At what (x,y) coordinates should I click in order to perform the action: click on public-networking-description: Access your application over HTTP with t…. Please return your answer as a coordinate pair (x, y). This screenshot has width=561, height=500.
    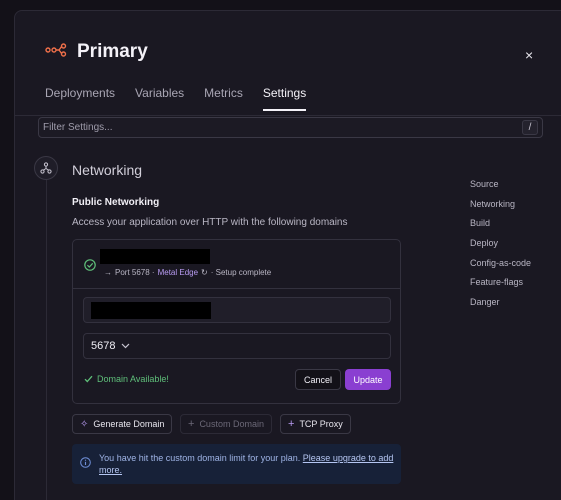
    Looking at the image, I should click on (210, 222).